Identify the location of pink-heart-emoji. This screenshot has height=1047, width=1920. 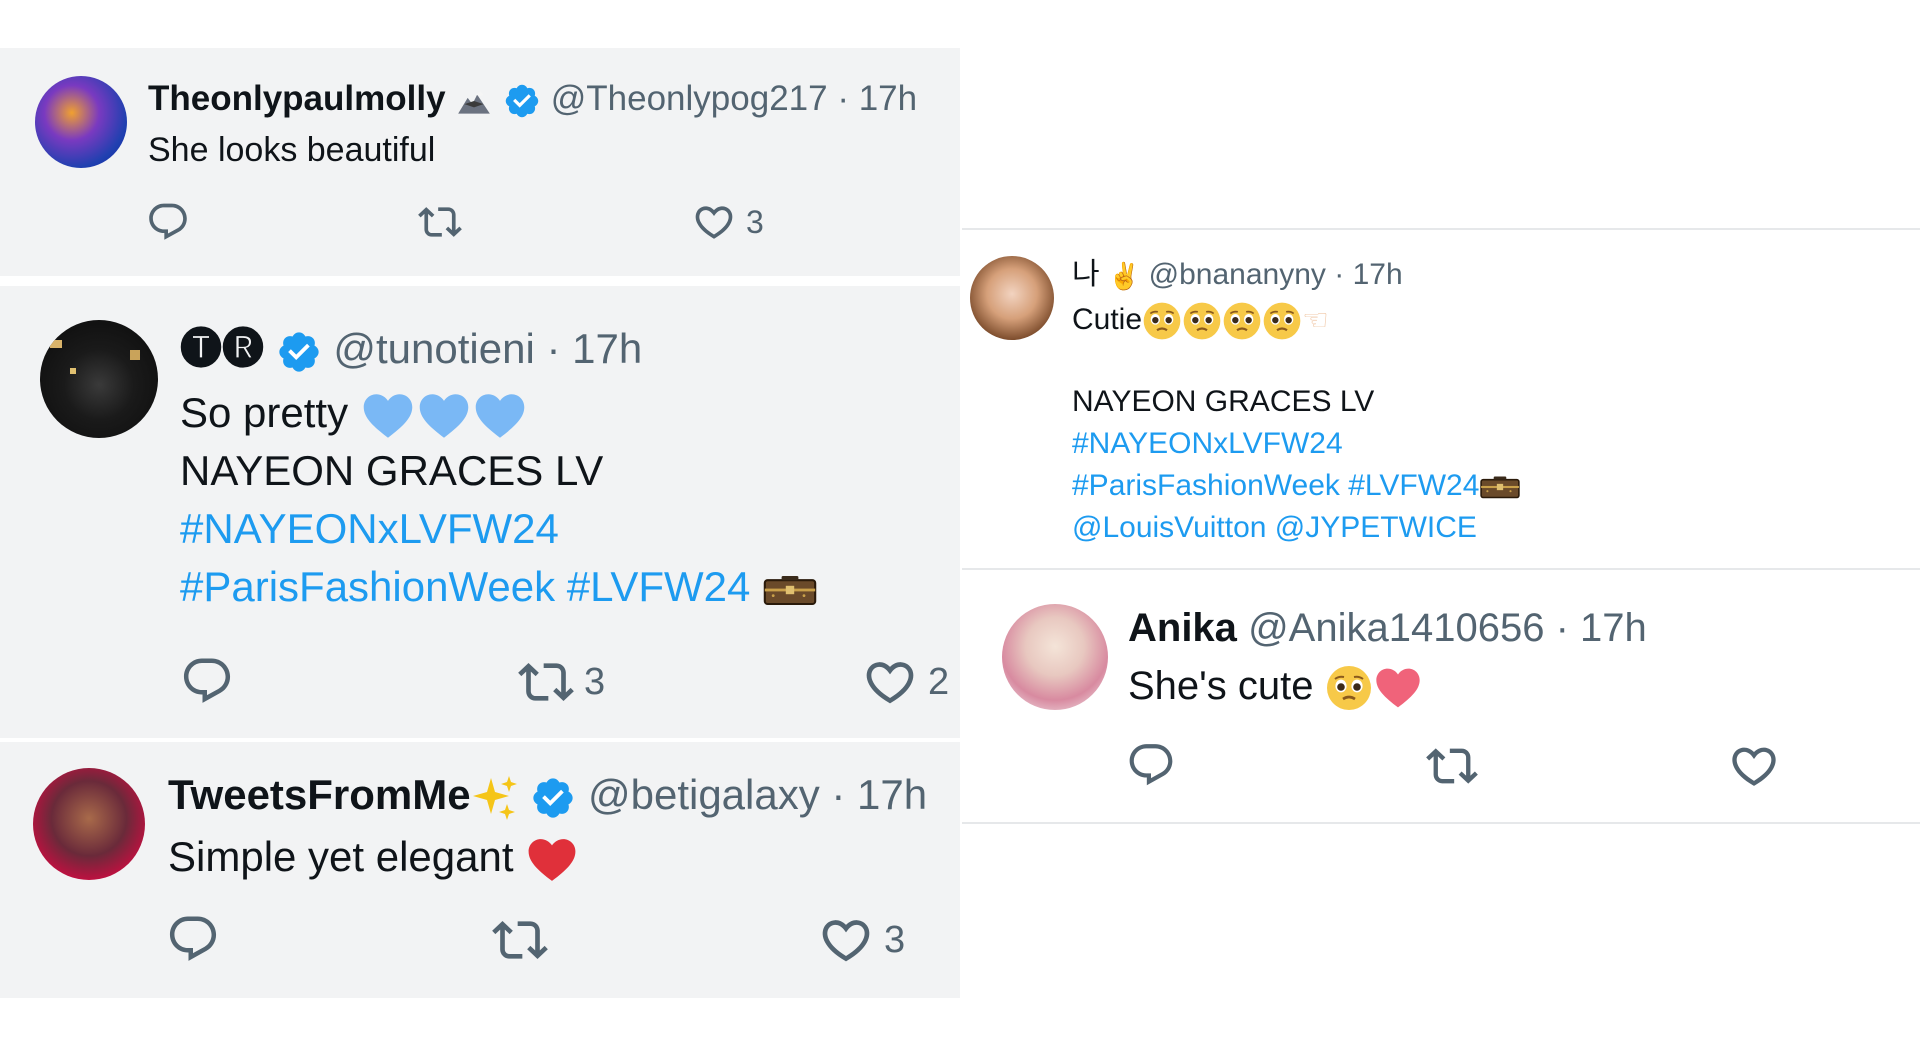
(1398, 688).